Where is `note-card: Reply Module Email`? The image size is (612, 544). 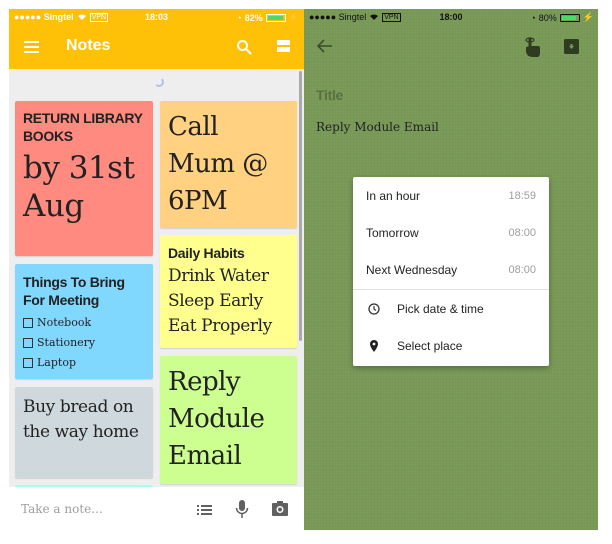 note-card: Reply Module Email is located at coordinates (228, 420).